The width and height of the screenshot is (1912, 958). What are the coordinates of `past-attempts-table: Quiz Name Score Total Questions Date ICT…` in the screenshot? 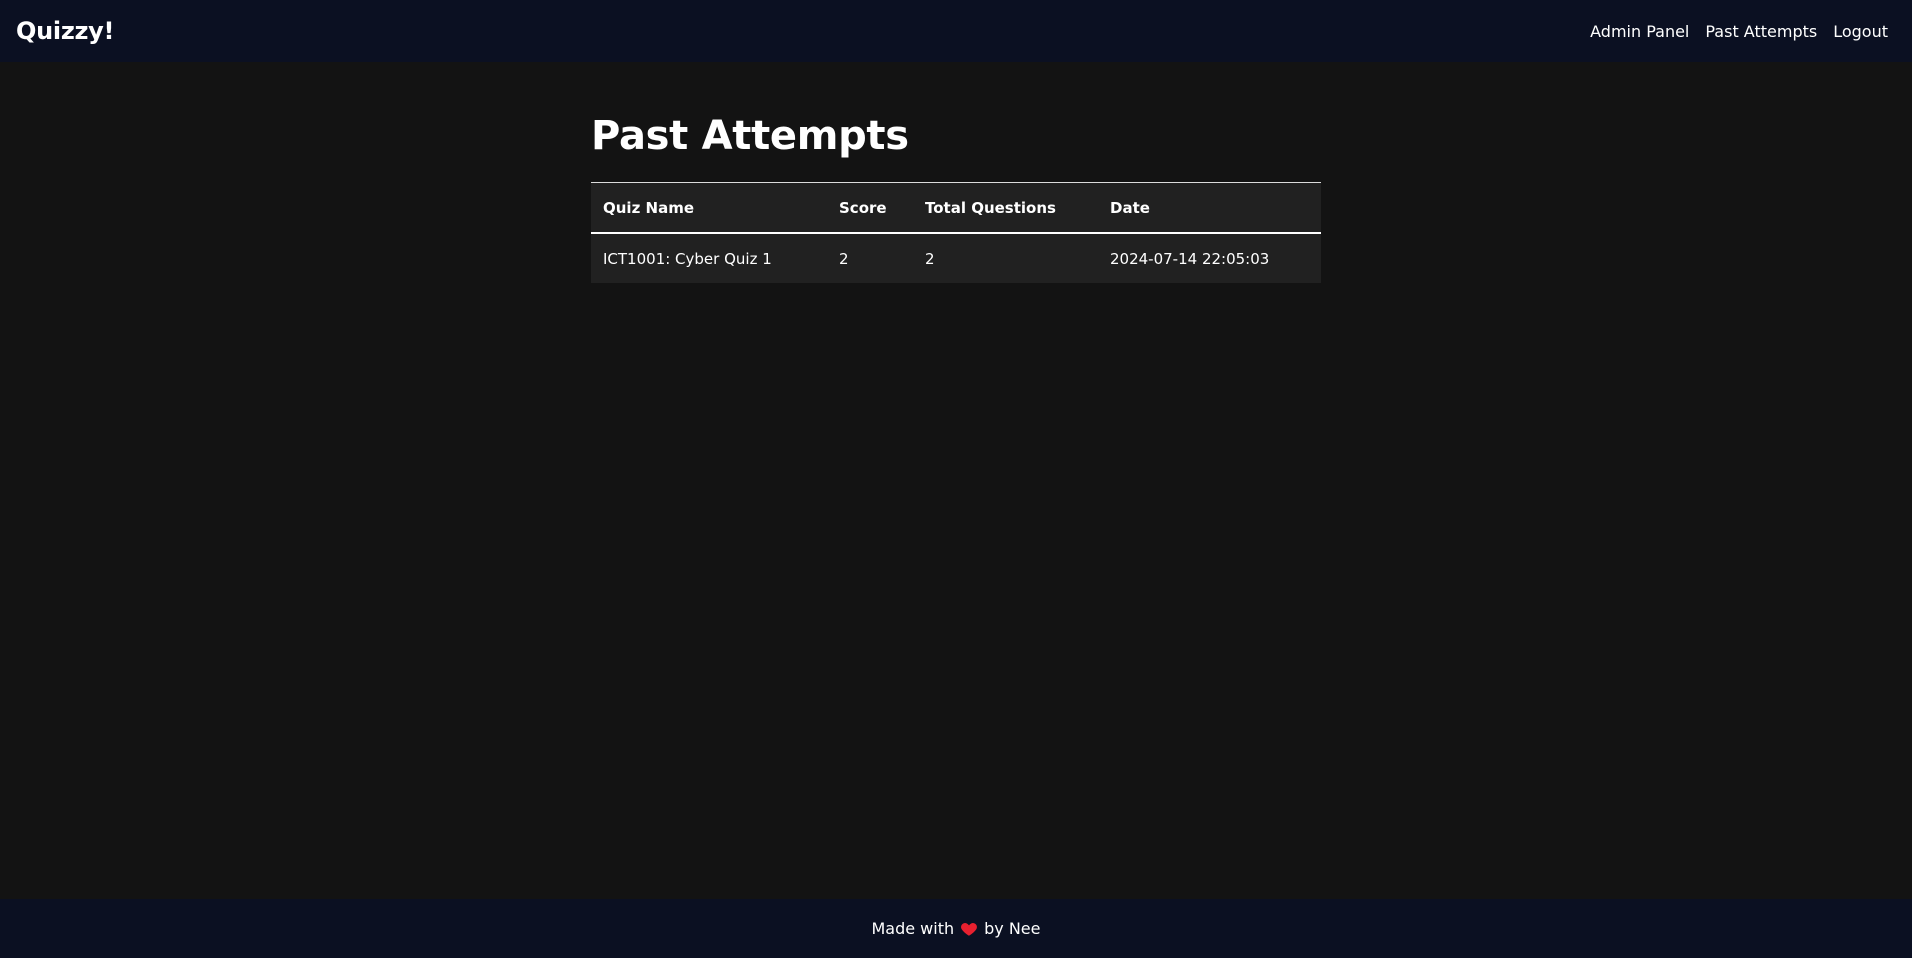 It's located at (956, 232).